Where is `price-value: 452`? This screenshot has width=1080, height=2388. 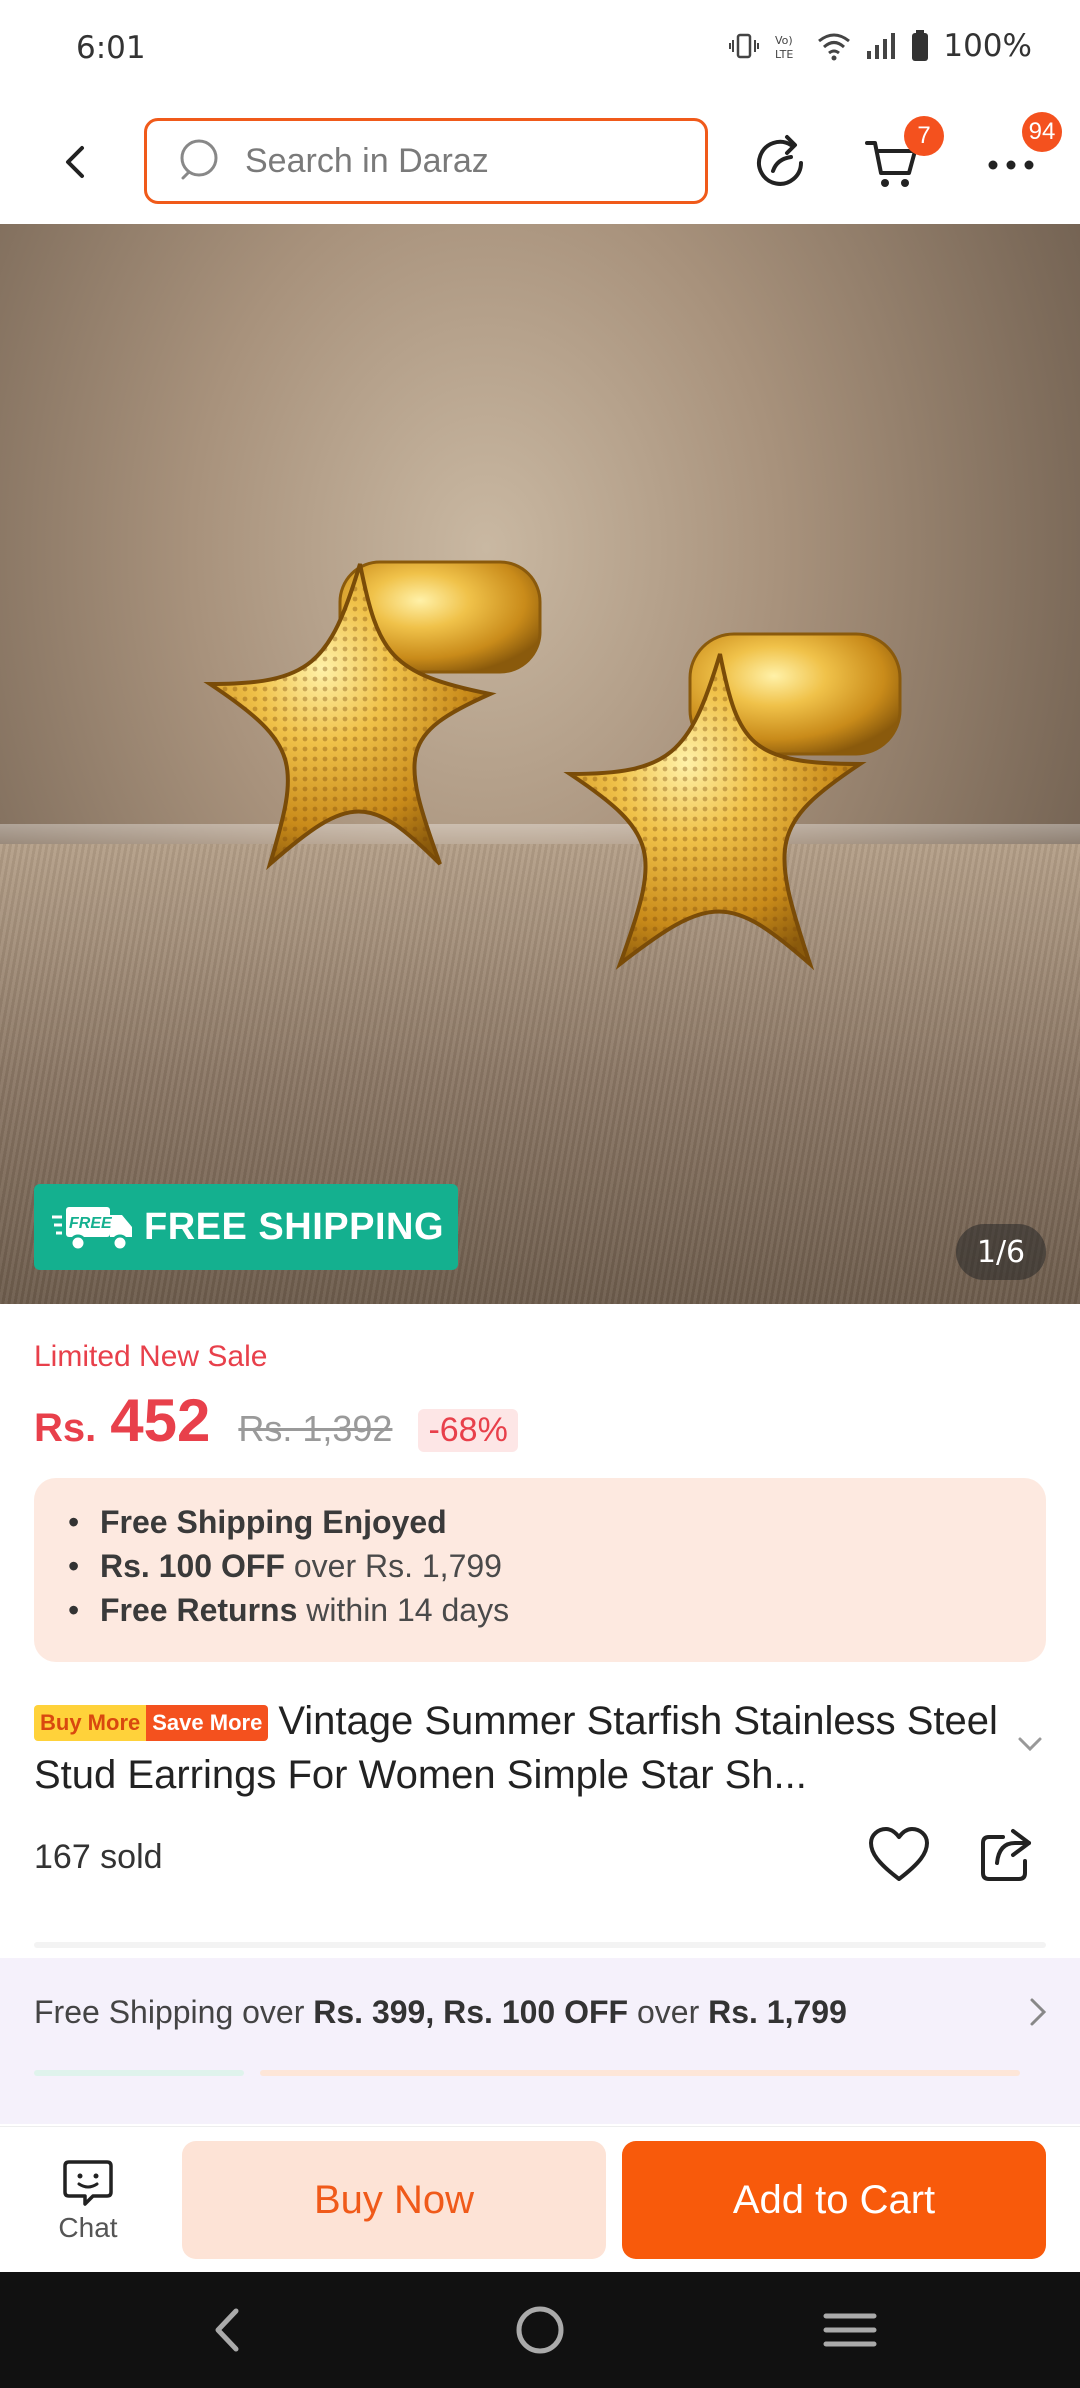 price-value: 452 is located at coordinates (160, 1420).